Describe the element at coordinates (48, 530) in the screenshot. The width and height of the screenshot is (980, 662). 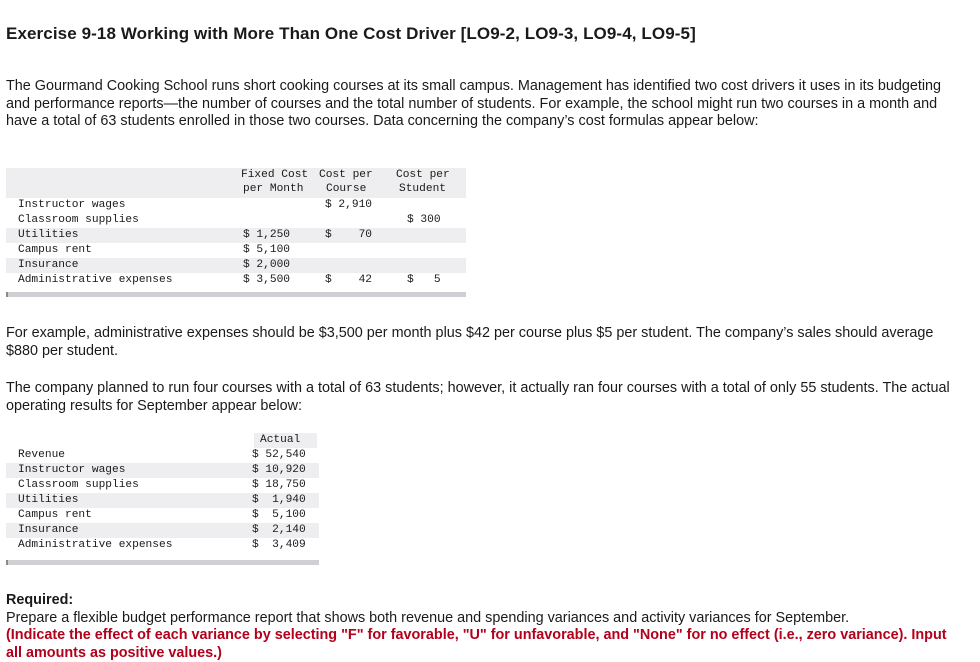
I see `actual-label-insurance: Insurance` at that location.